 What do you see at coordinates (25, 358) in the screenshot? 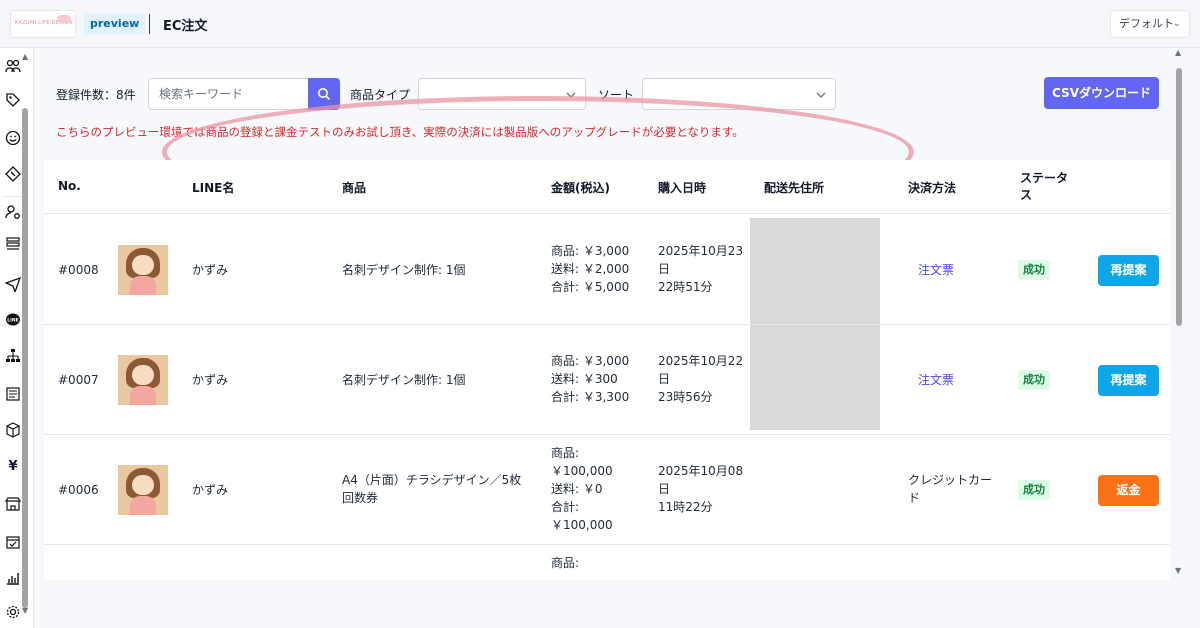
I see `sidebar-scrollbar` at bounding box center [25, 358].